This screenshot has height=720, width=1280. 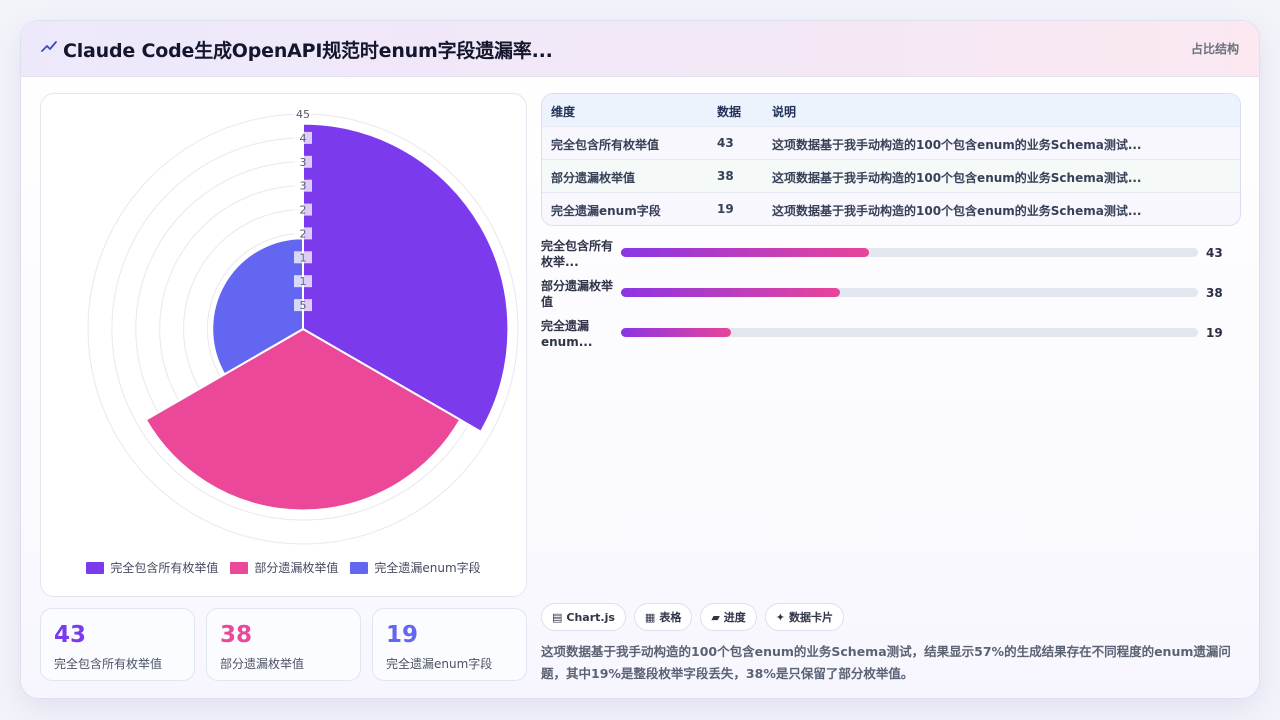 I want to click on chip-chartjs: ▤ Chart.js, so click(x=583, y=617).